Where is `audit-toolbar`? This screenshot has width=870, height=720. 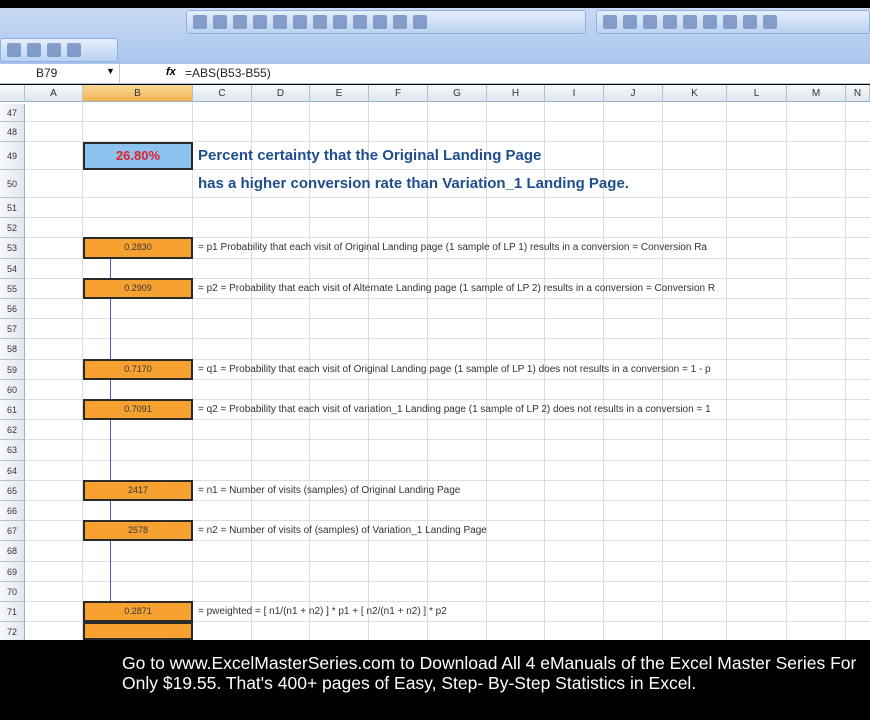 audit-toolbar is located at coordinates (733, 22).